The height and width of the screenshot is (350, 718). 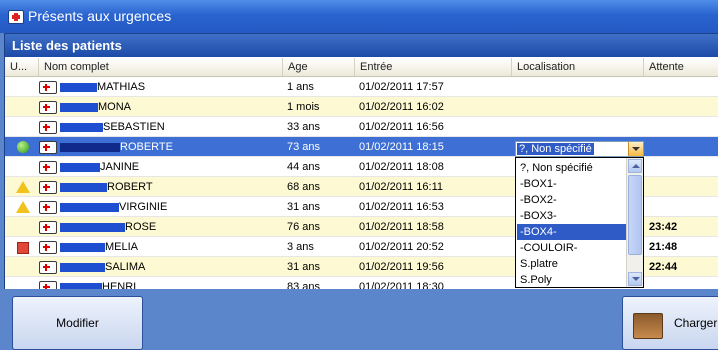 I want to click on column-header-age: Age, so click(x=319, y=67).